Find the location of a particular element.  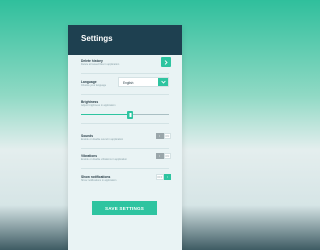

brightness-slider-fill is located at coordinates (106, 114).